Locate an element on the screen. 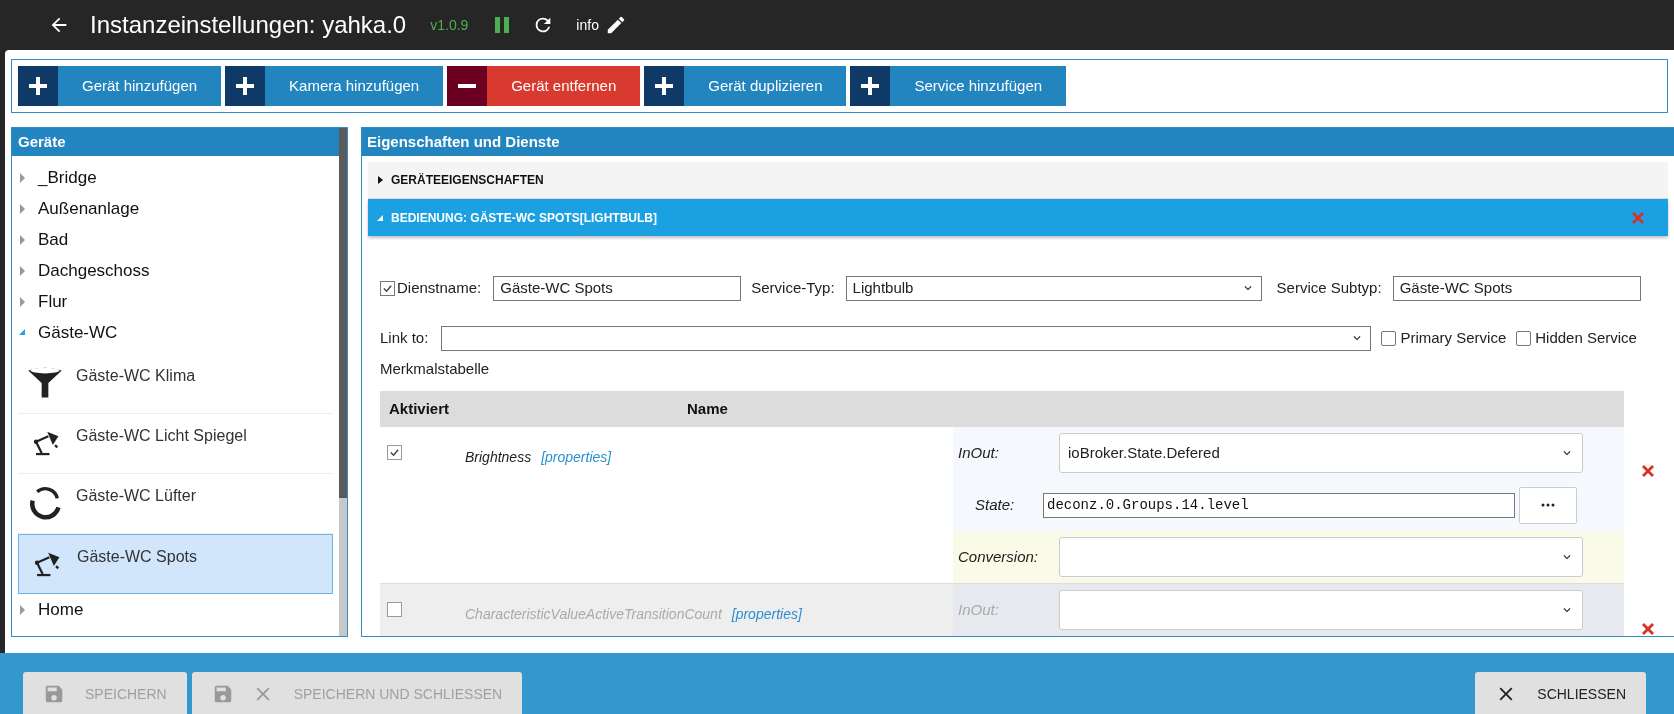 The width and height of the screenshot is (1674, 714). device-item: Gäste-WC Spots is located at coordinates (175, 564).